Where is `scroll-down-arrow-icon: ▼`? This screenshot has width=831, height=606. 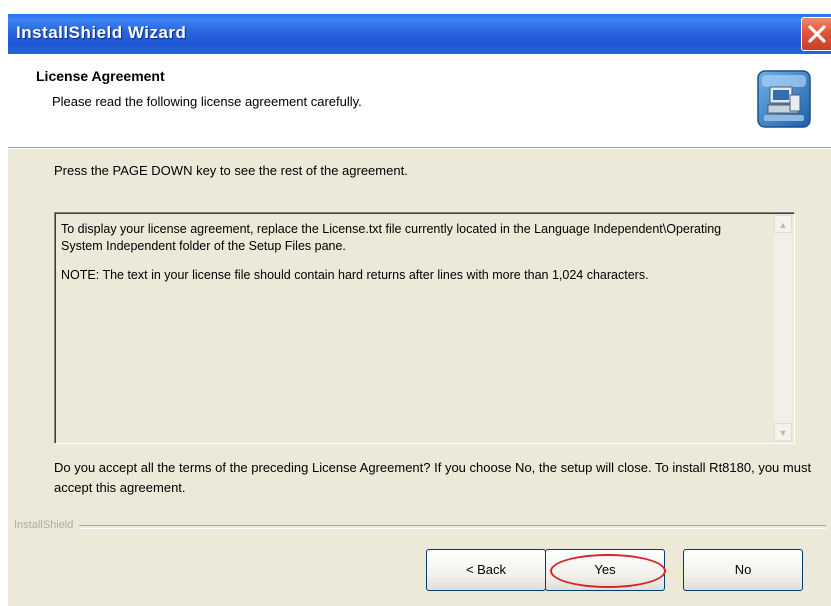 scroll-down-arrow-icon: ▼ is located at coordinates (783, 432).